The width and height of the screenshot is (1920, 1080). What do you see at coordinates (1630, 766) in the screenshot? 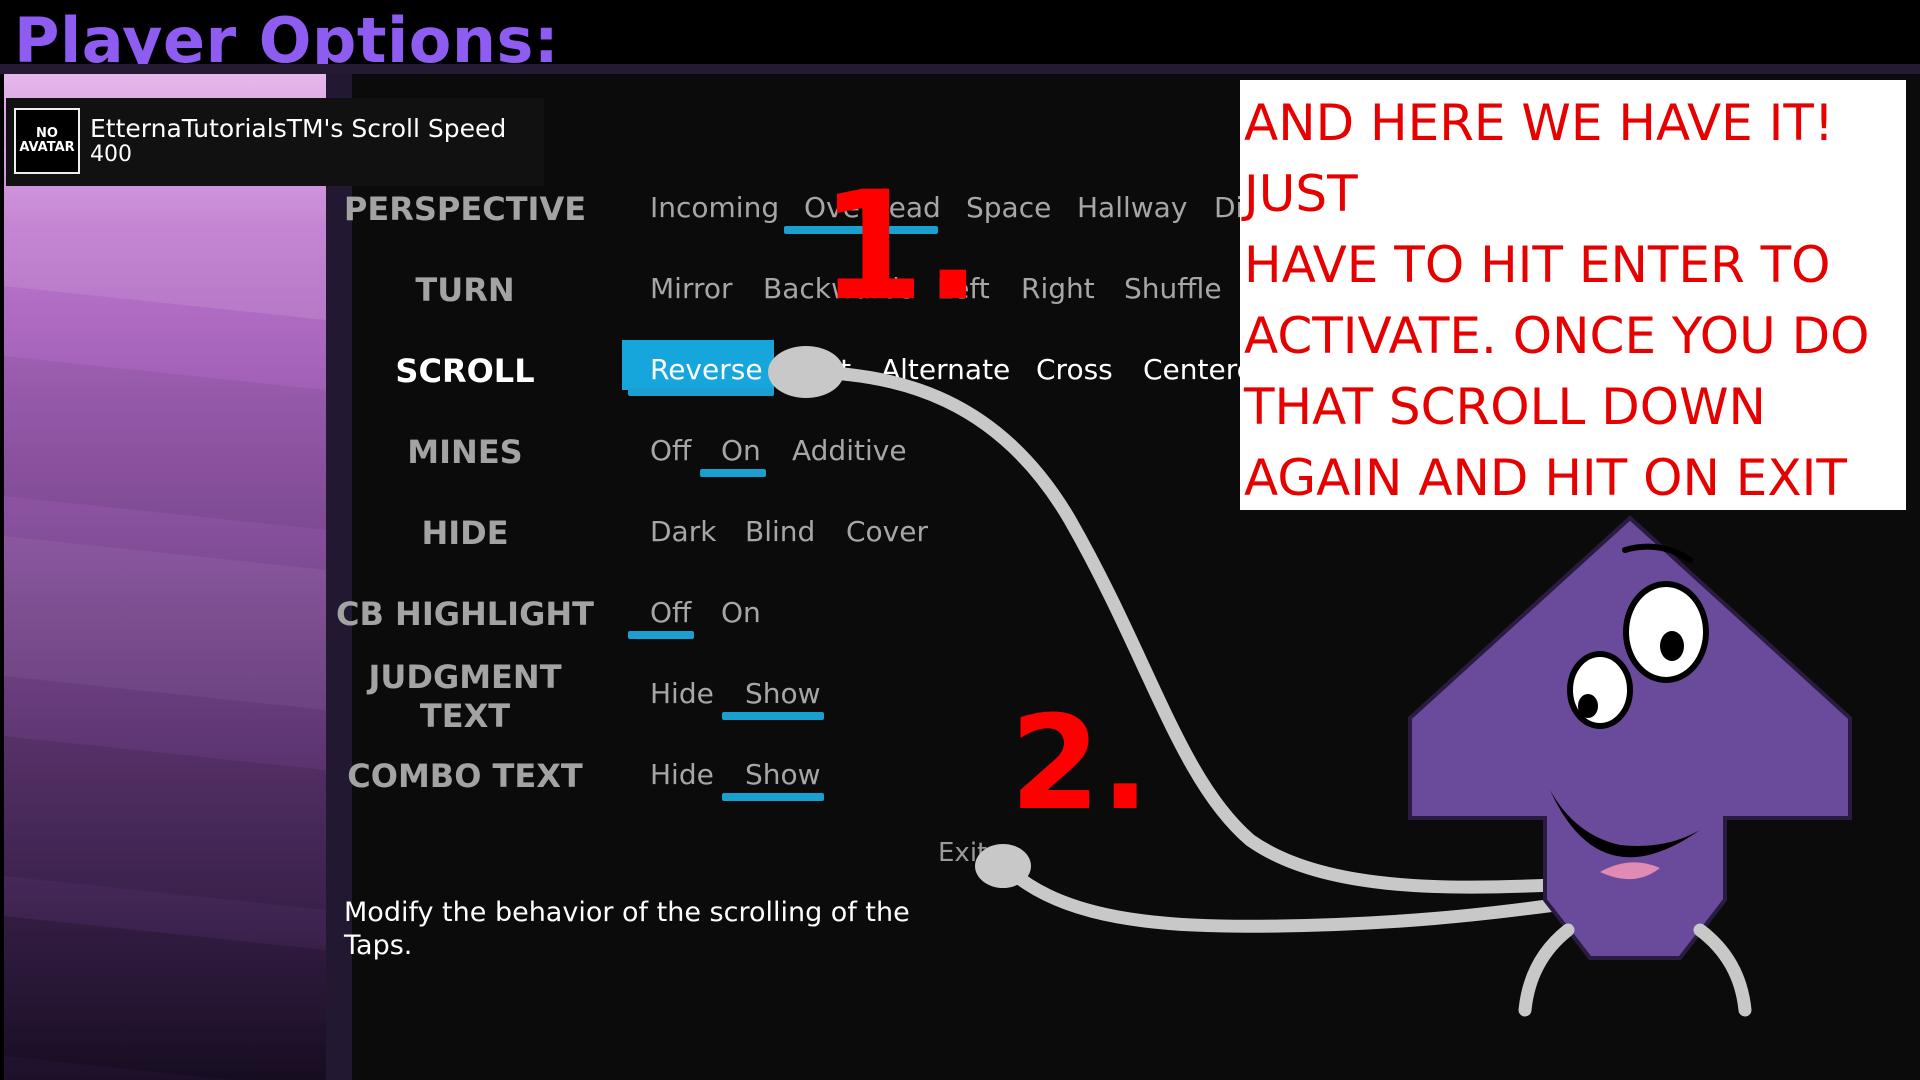
I see `purple-arrow-mascot-icon` at bounding box center [1630, 766].